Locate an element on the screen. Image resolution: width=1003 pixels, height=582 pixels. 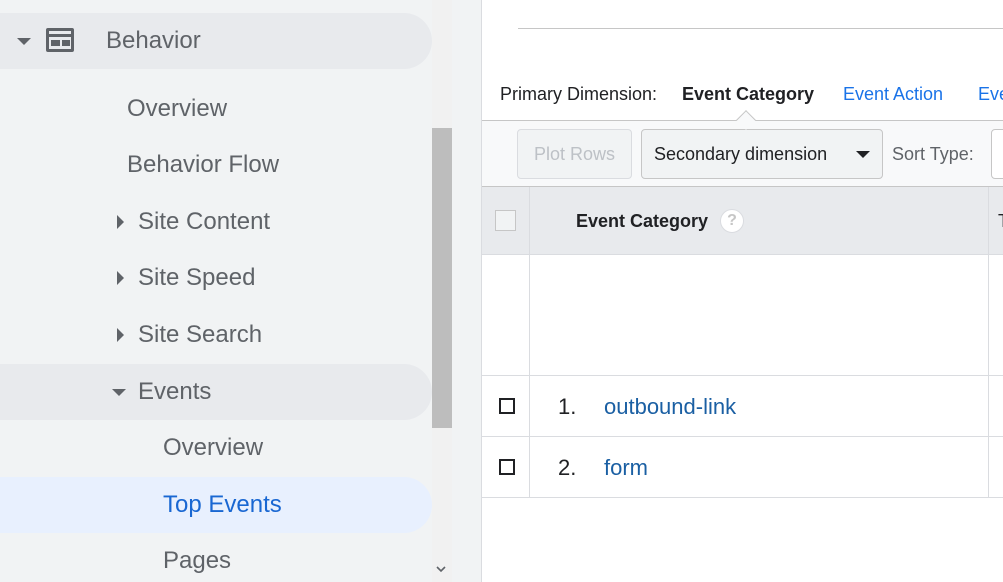
table-header-row: Event Category ? T is located at coordinates (742, 221).